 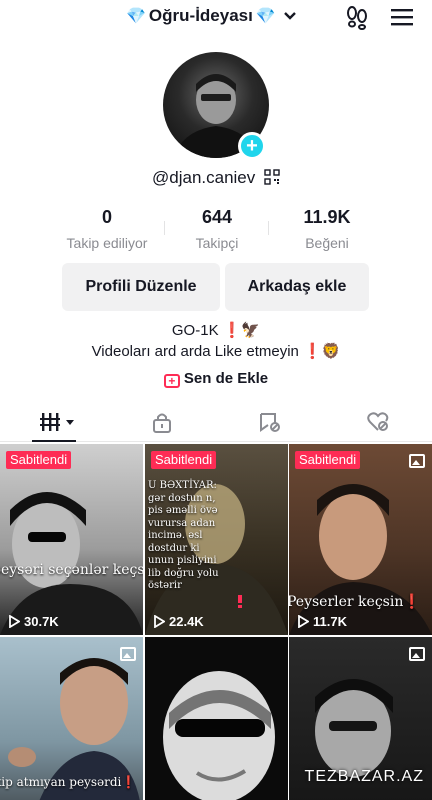 I want to click on exclamation-icon, so click(x=240, y=601).